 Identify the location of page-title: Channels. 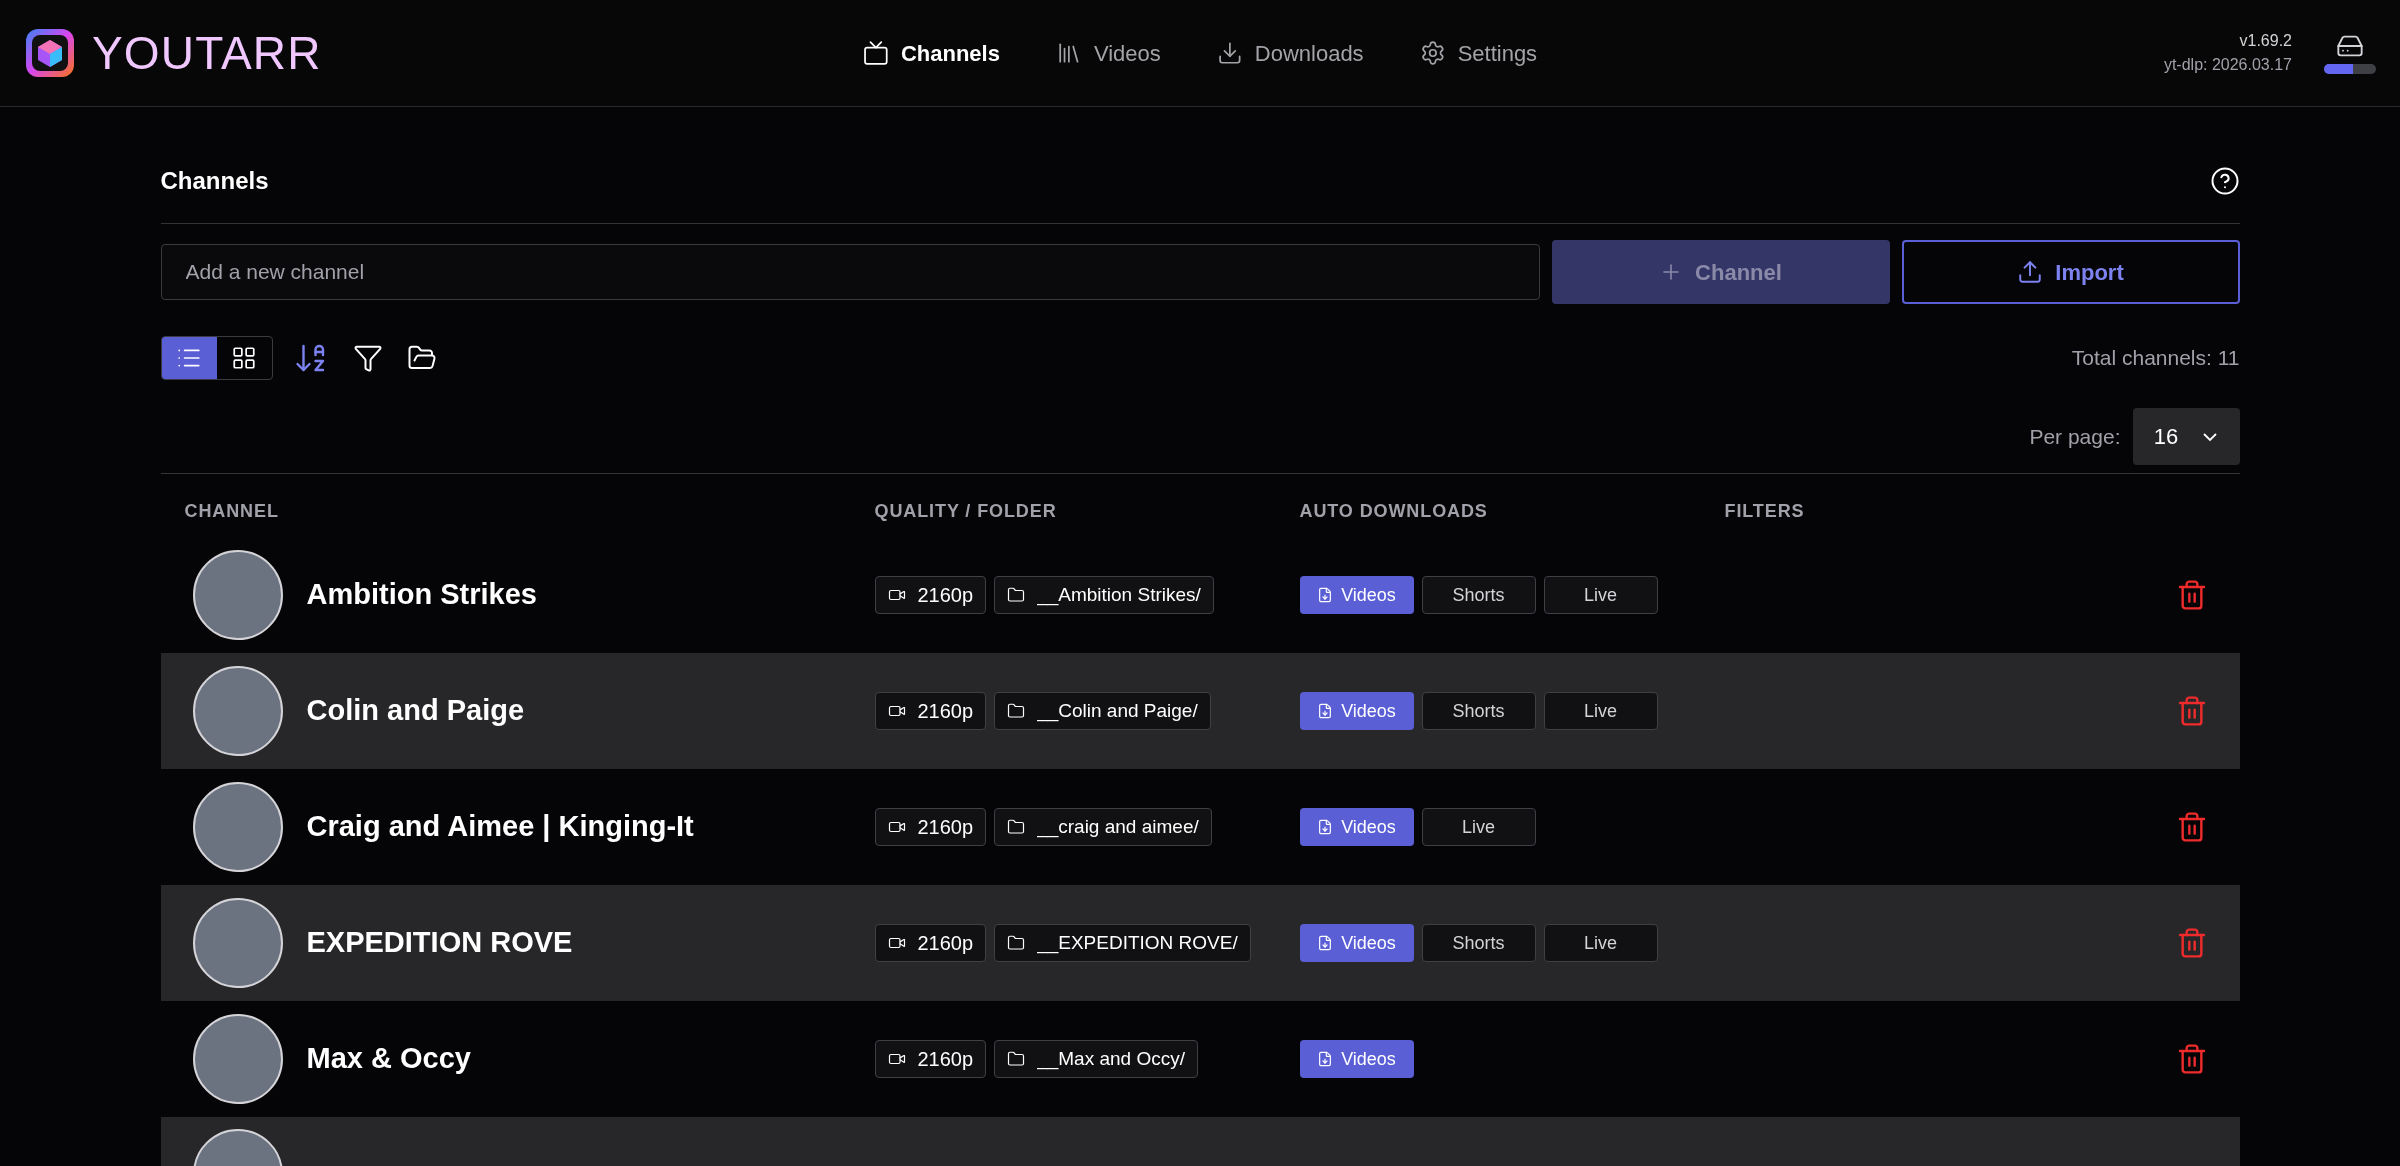
(214, 181).